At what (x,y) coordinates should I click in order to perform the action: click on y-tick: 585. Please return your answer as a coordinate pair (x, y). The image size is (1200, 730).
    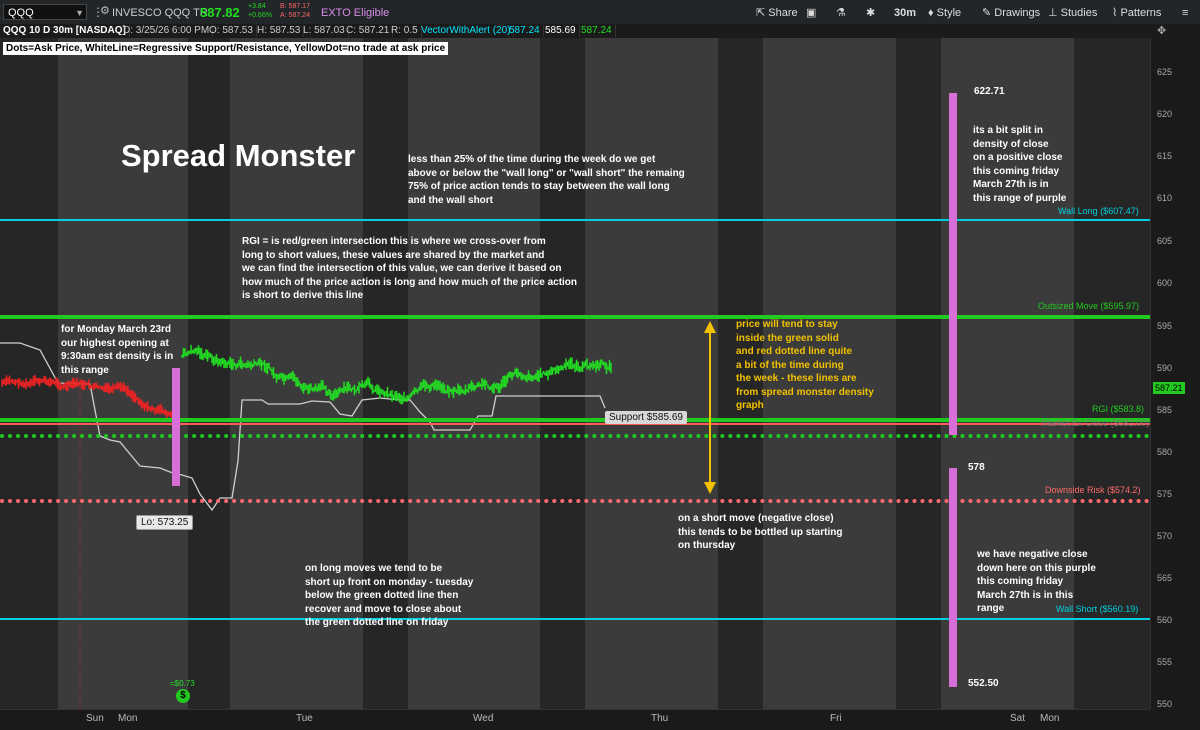
    Looking at the image, I should click on (1165, 410).